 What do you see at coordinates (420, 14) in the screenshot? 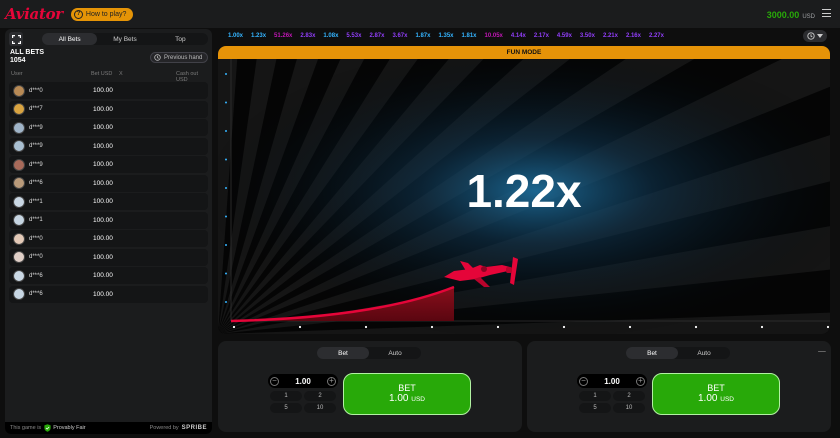
I see `top-bar: Aviator ? How to play? 3000.00 USD` at bounding box center [420, 14].